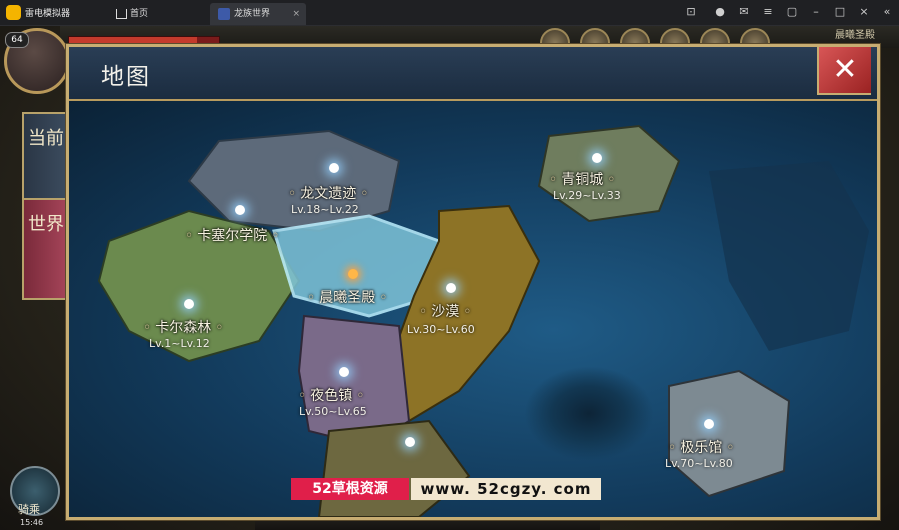 This screenshot has width=899, height=530. What do you see at coordinates (252, 14) in the screenshot?
I see `tab-game-label: 龙族世界` at bounding box center [252, 14].